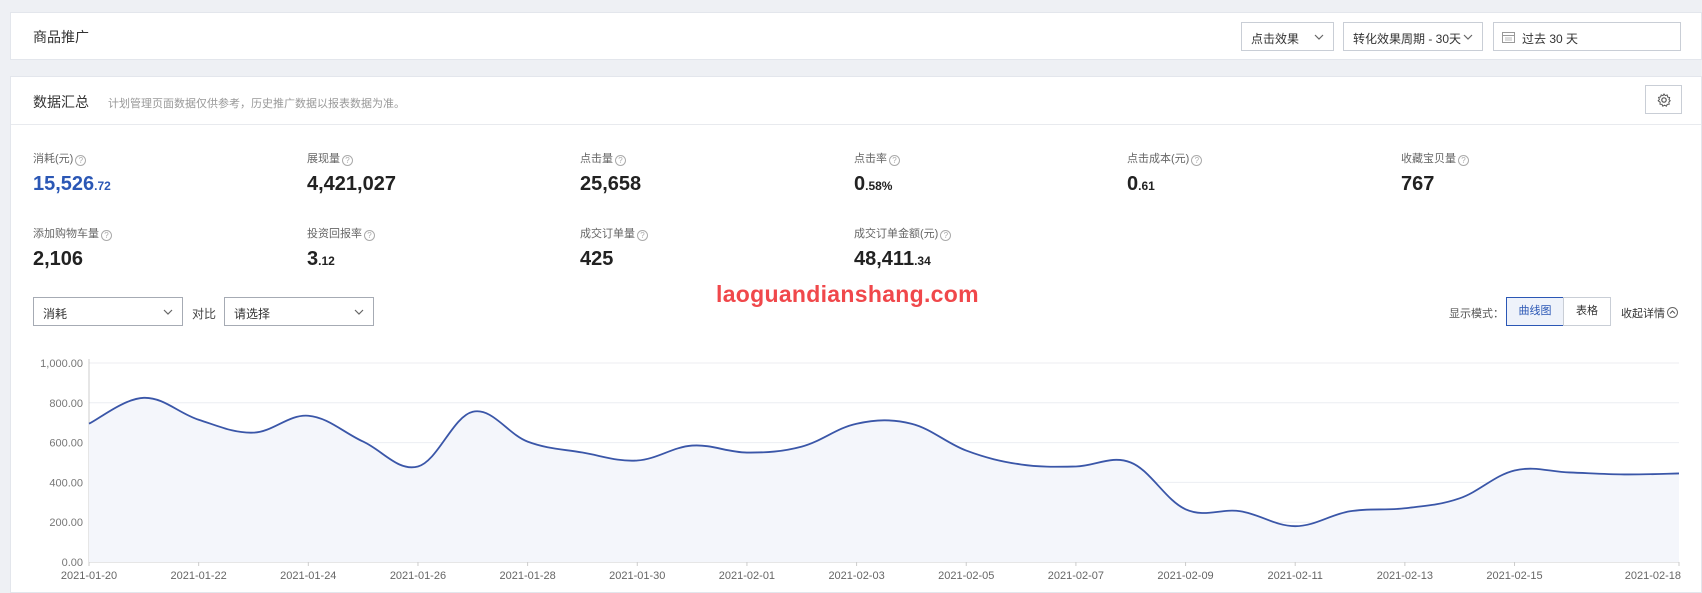  I want to click on x-tick-label: 2021-01-22, so click(199, 576).